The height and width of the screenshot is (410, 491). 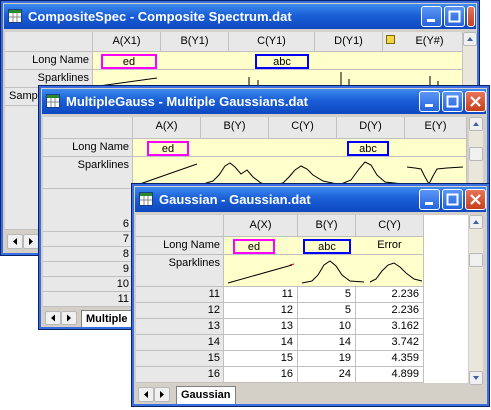 I want to click on row-number: 6, so click(x=88, y=224).